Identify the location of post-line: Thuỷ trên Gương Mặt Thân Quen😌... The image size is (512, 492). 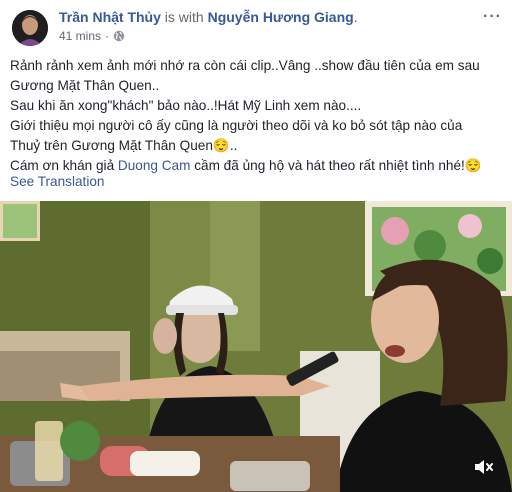
(124, 145).